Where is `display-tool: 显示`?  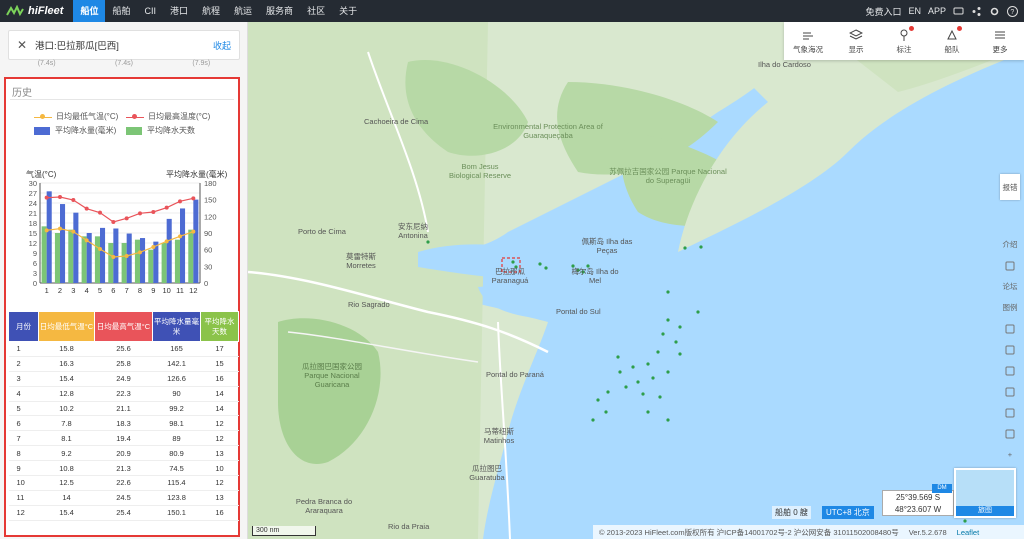
display-tool: 显示 is located at coordinates (856, 41).